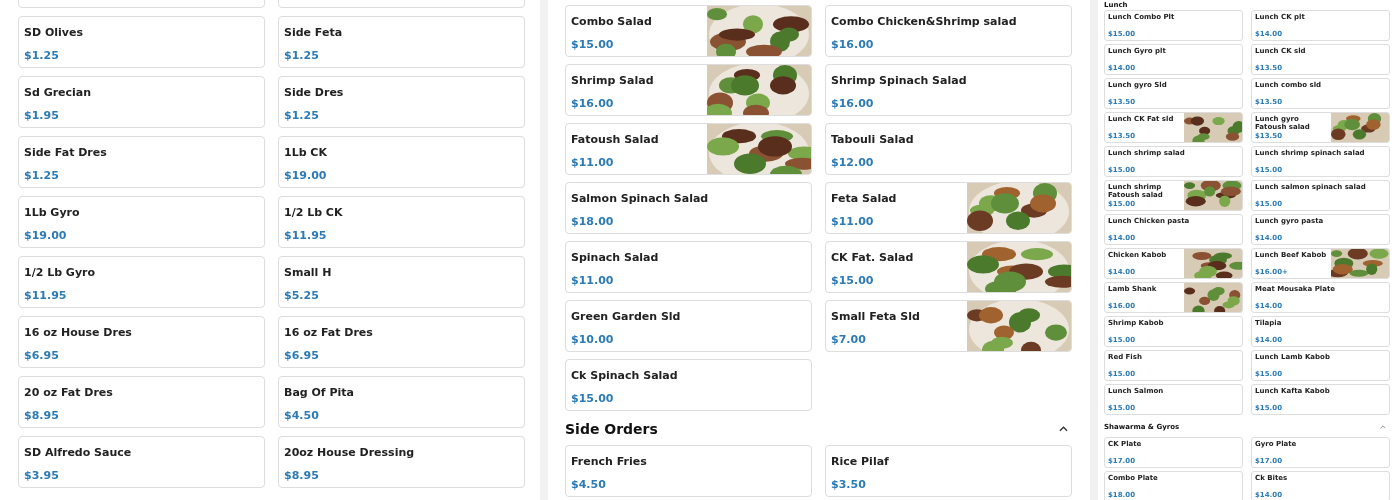 The image size is (1400, 500). What do you see at coordinates (848, 484) in the screenshot?
I see `item-price: $3.50` at bounding box center [848, 484].